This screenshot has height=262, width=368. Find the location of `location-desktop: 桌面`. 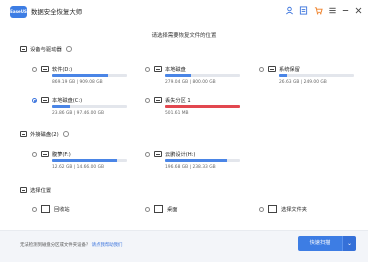

location-desktop: 桌面 is located at coordinates (161, 209).